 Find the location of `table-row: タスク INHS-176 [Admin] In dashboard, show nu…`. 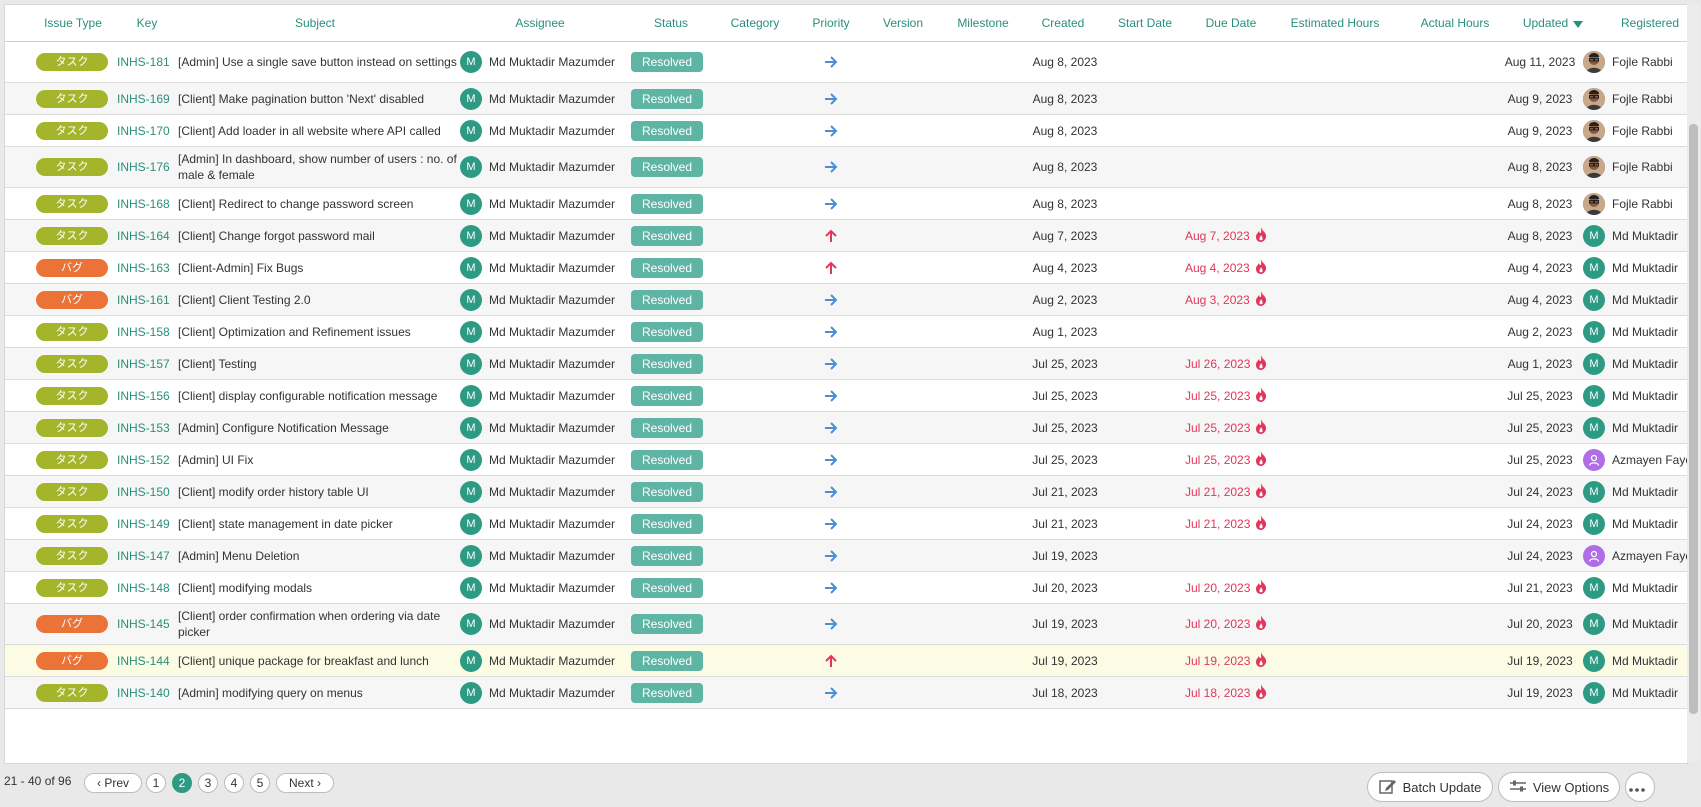

table-row: タスク INHS-176 [Admin] In dashboard, show nu… is located at coordinates (846, 167).